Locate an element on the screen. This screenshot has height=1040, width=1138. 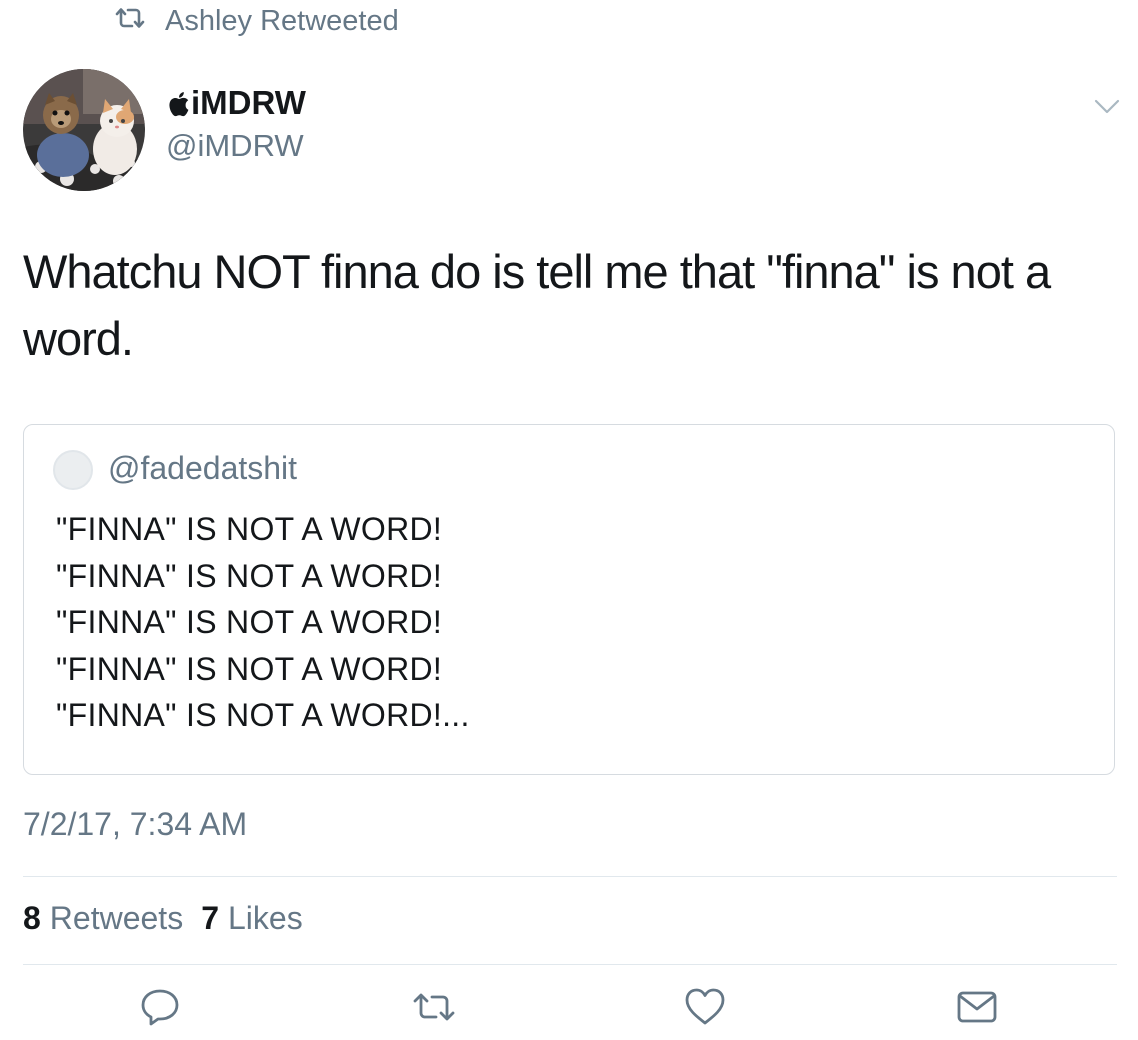
tweet-timestamp: 7/2/17, 7:34 AM is located at coordinates (135, 824).